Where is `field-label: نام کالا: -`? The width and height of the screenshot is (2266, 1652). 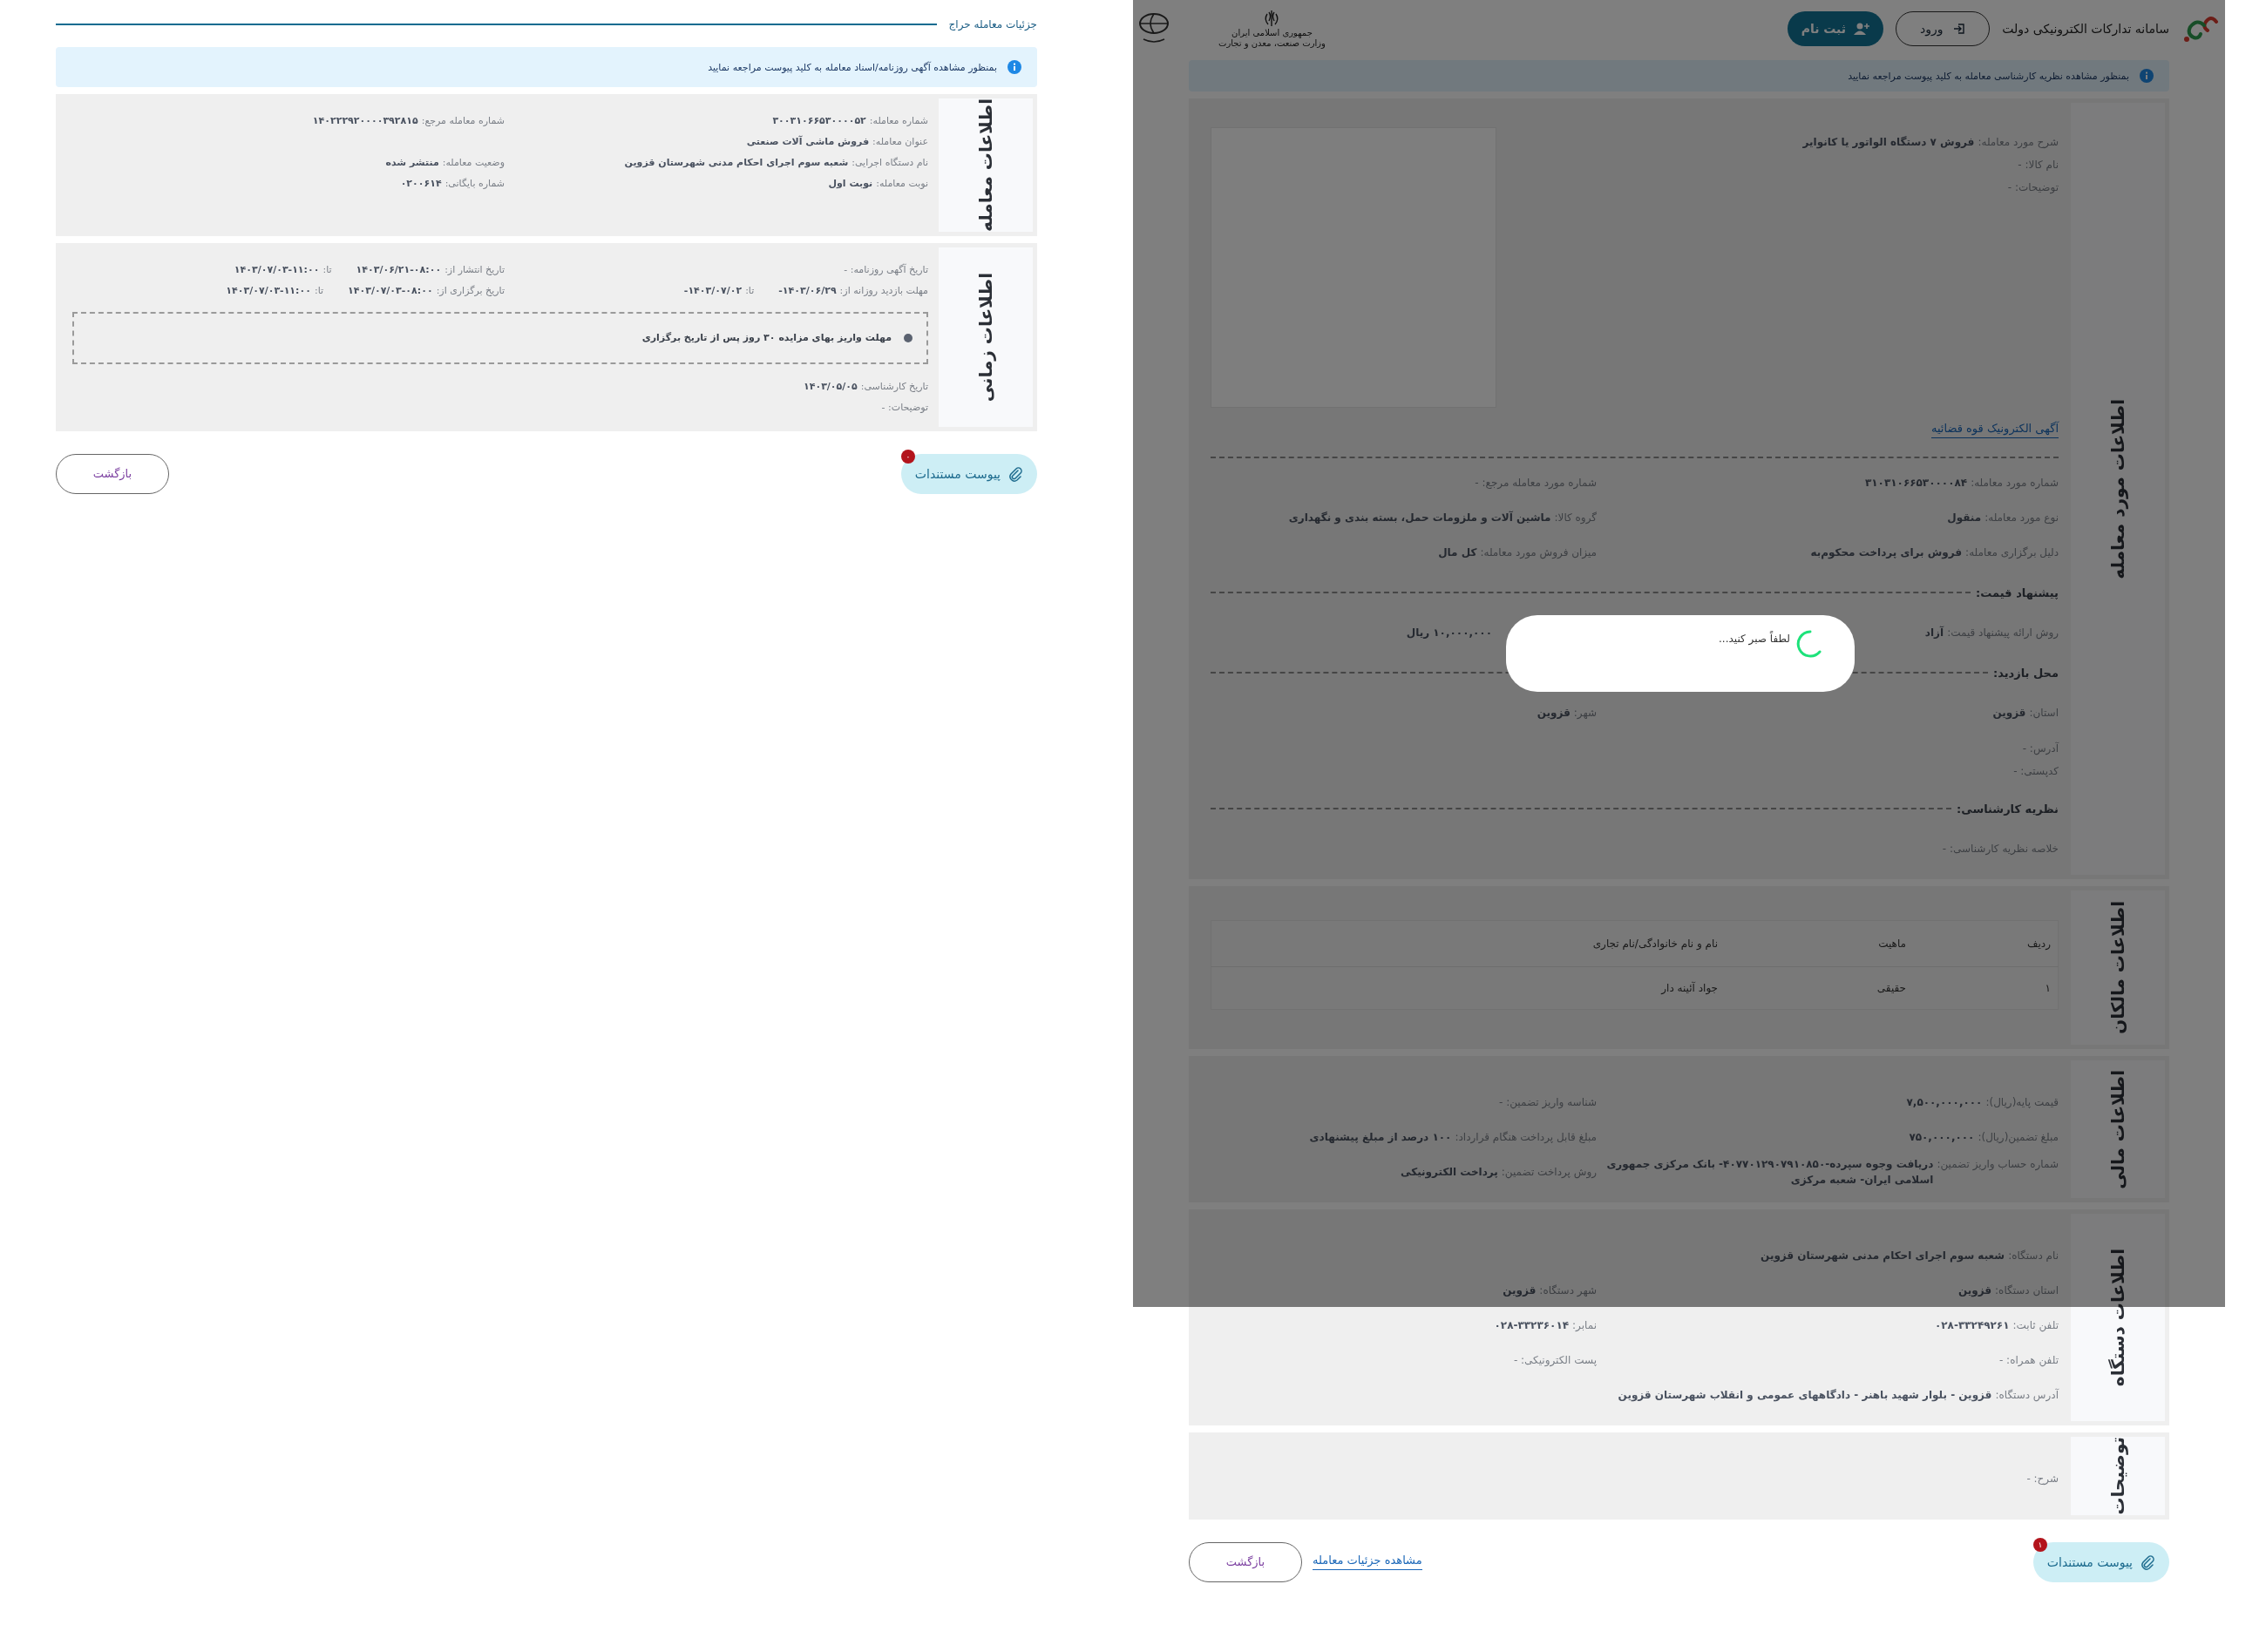
field-label: نام کالا: - is located at coordinates (2038, 165).